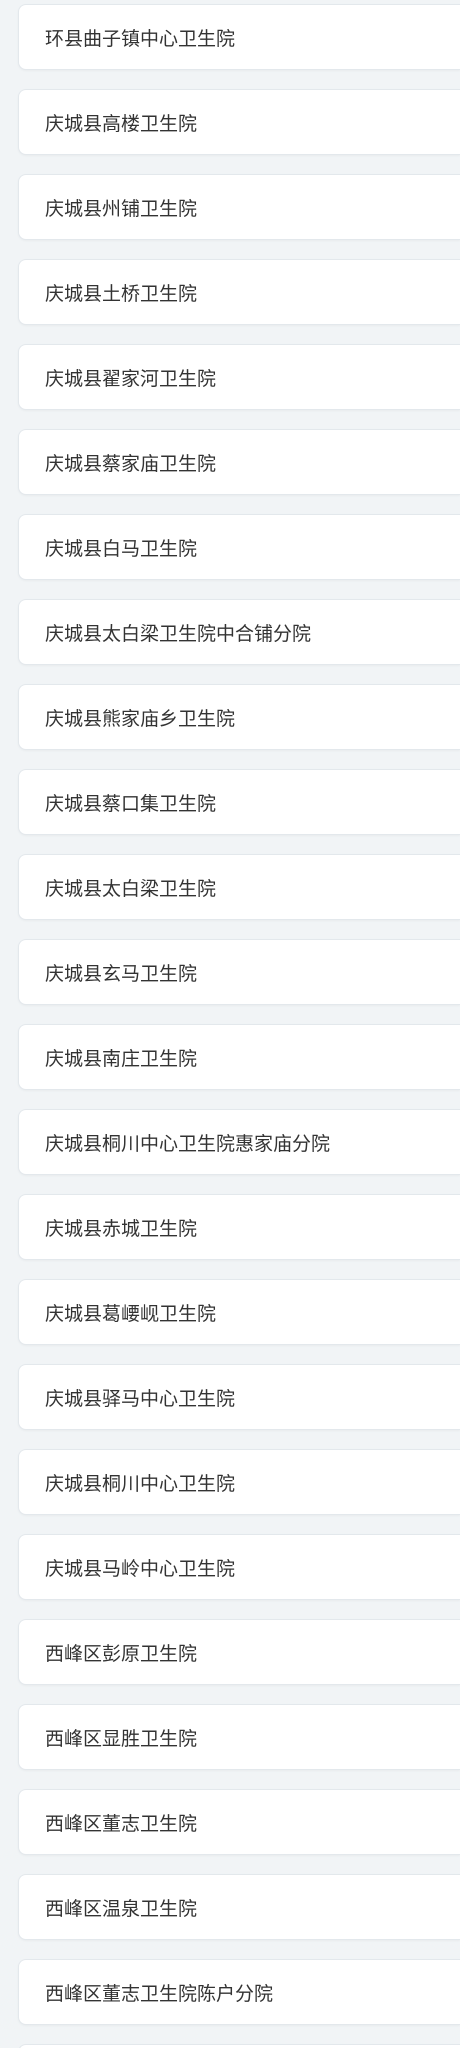 The width and height of the screenshot is (460, 2048). Describe the element at coordinates (140, 1568) in the screenshot. I see `list-item-label: 庆城县马岭中心卫生院` at that location.